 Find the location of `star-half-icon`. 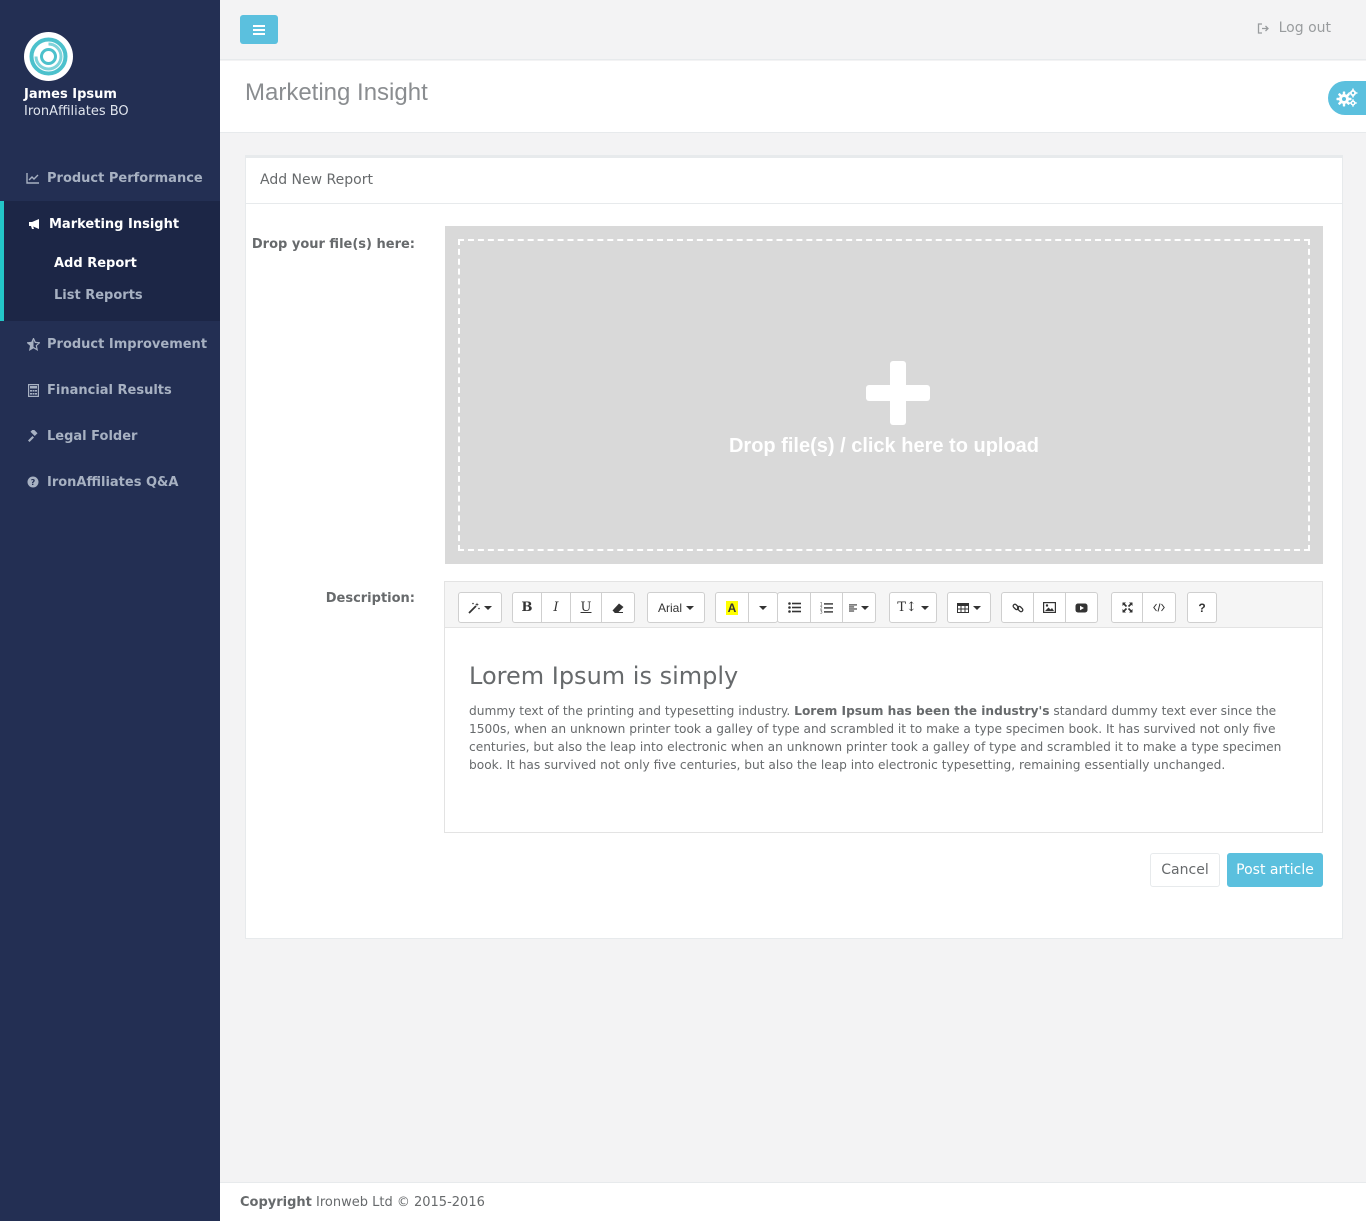

star-half-icon is located at coordinates (33, 344).